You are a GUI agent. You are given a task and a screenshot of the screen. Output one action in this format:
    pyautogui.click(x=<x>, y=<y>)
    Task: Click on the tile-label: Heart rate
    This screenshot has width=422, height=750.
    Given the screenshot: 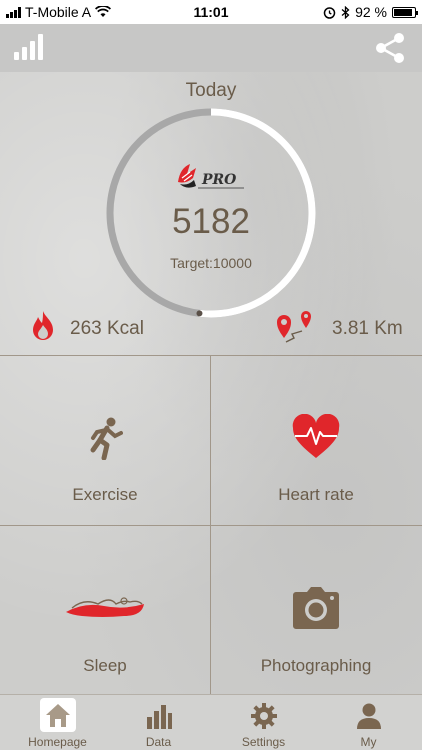 What is the action you would take?
    pyautogui.click(x=316, y=494)
    